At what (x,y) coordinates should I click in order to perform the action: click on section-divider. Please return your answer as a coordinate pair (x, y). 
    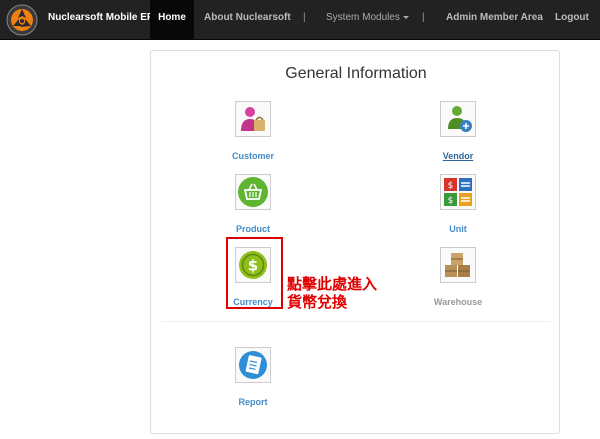
    Looking at the image, I should click on (356, 321).